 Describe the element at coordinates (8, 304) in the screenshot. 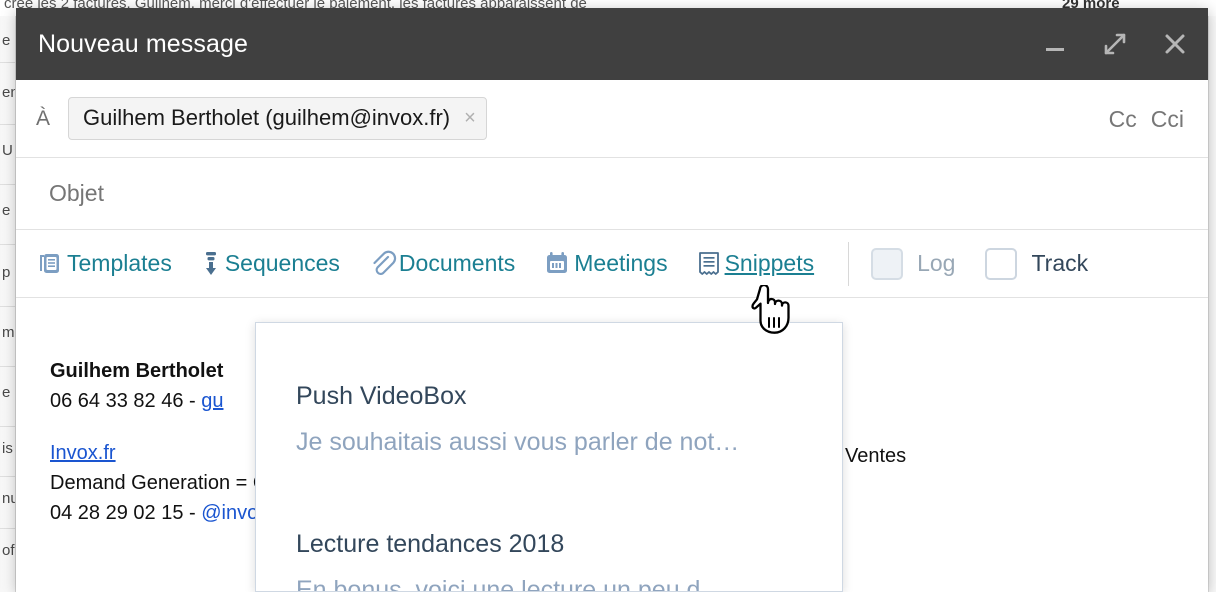

I see `background-list-column: e en U e ( p m e a is nu of` at that location.